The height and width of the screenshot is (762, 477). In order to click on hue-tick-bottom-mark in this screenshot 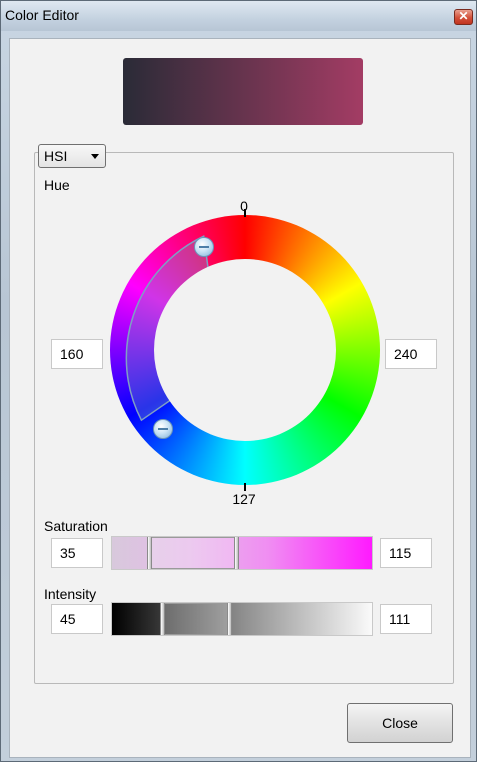, I will do `click(245, 487)`.